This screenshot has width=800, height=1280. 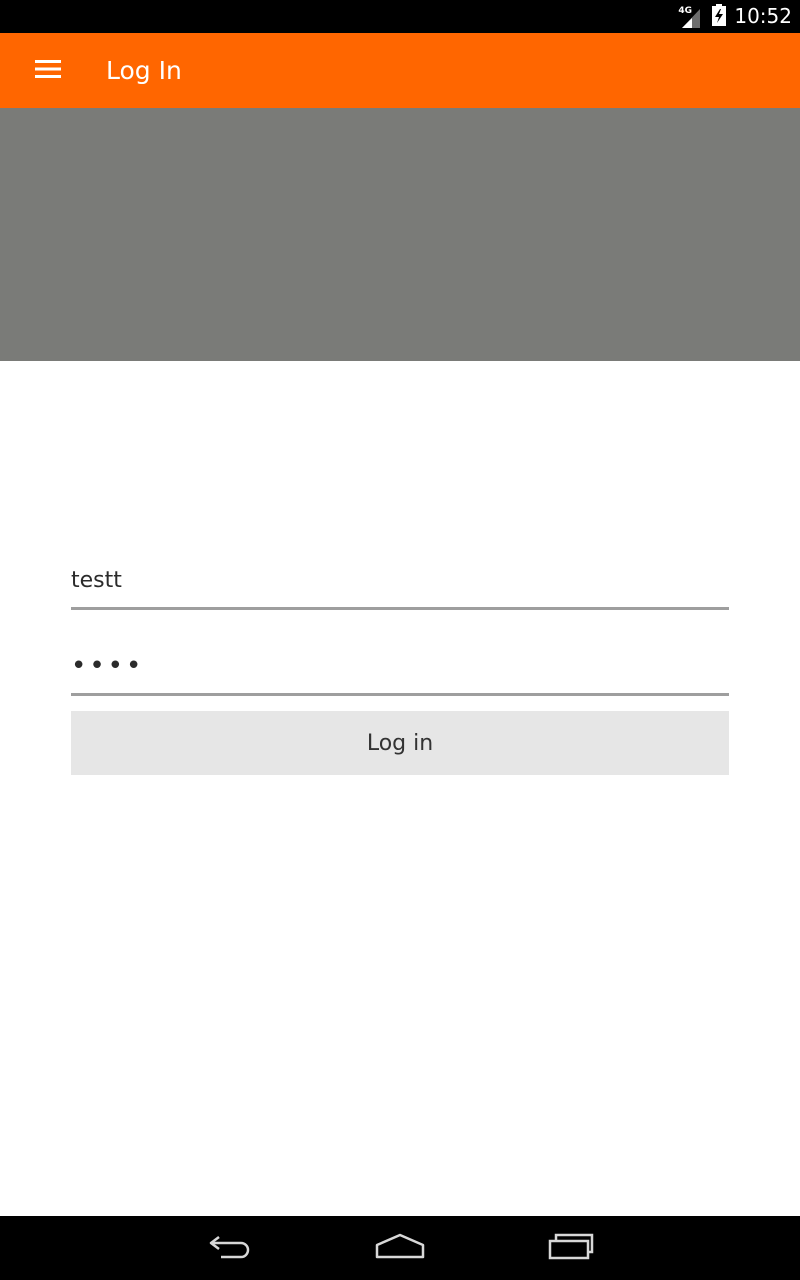 I want to click on login-button: Log in, so click(x=400, y=743).